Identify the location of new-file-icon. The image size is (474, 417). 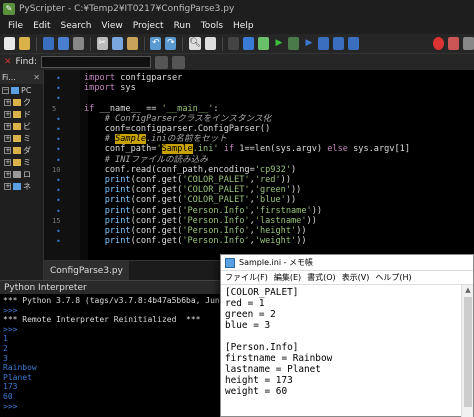
(9, 43).